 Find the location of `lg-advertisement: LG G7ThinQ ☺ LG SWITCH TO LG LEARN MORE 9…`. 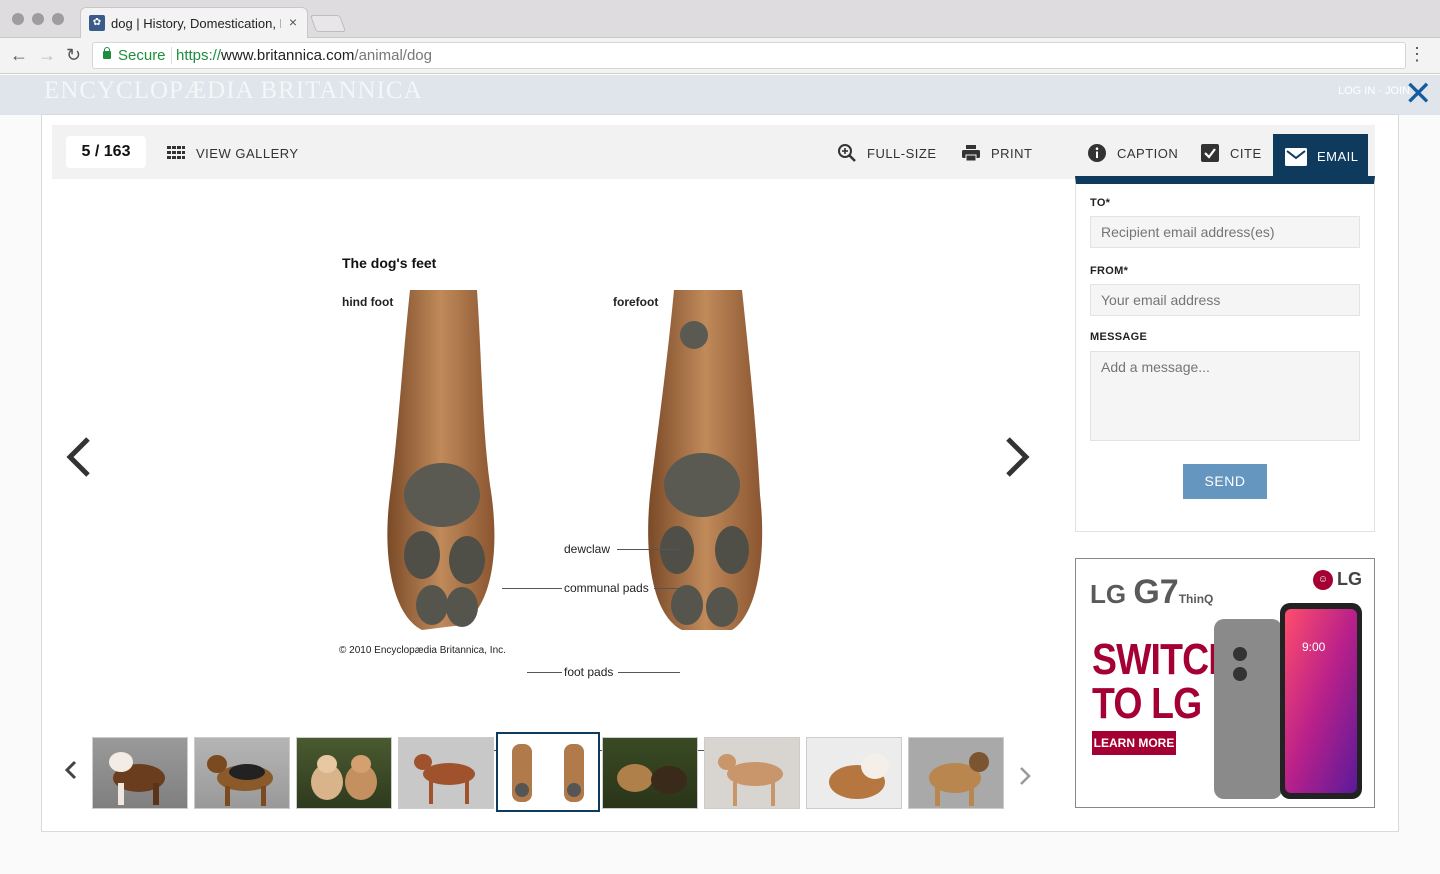

lg-advertisement: LG G7ThinQ ☺ LG SWITCH TO LG LEARN MORE 9… is located at coordinates (1225, 683).